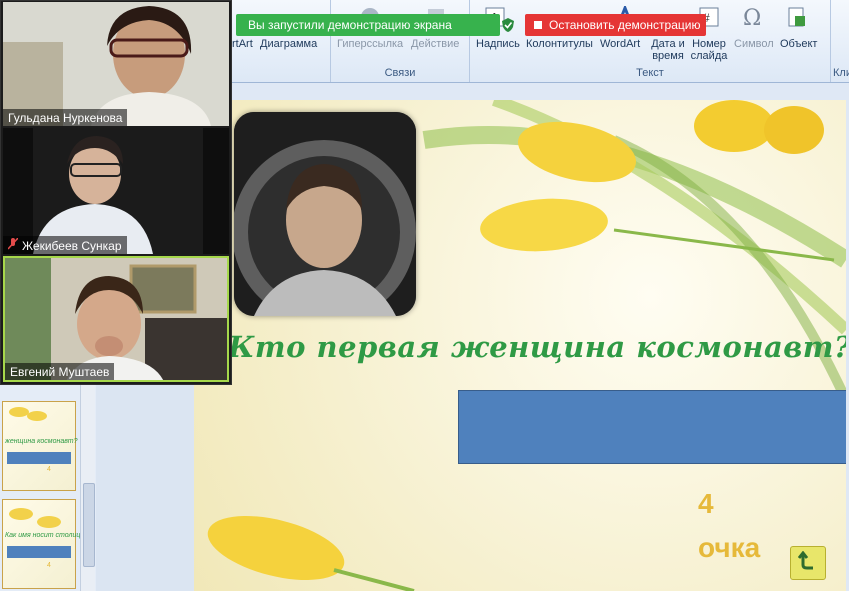  Describe the element at coordinates (625, 25) in the screenshot. I see `stop-share-label: Остановить демонстрацию` at that location.